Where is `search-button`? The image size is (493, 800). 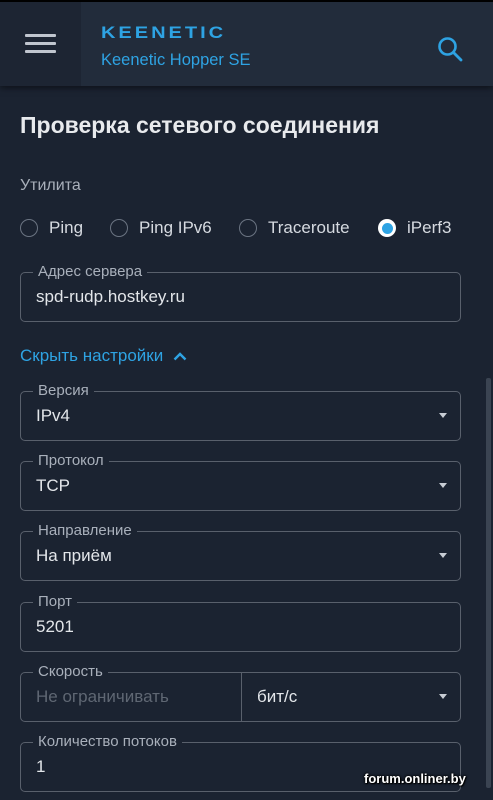 search-button is located at coordinates (450, 49).